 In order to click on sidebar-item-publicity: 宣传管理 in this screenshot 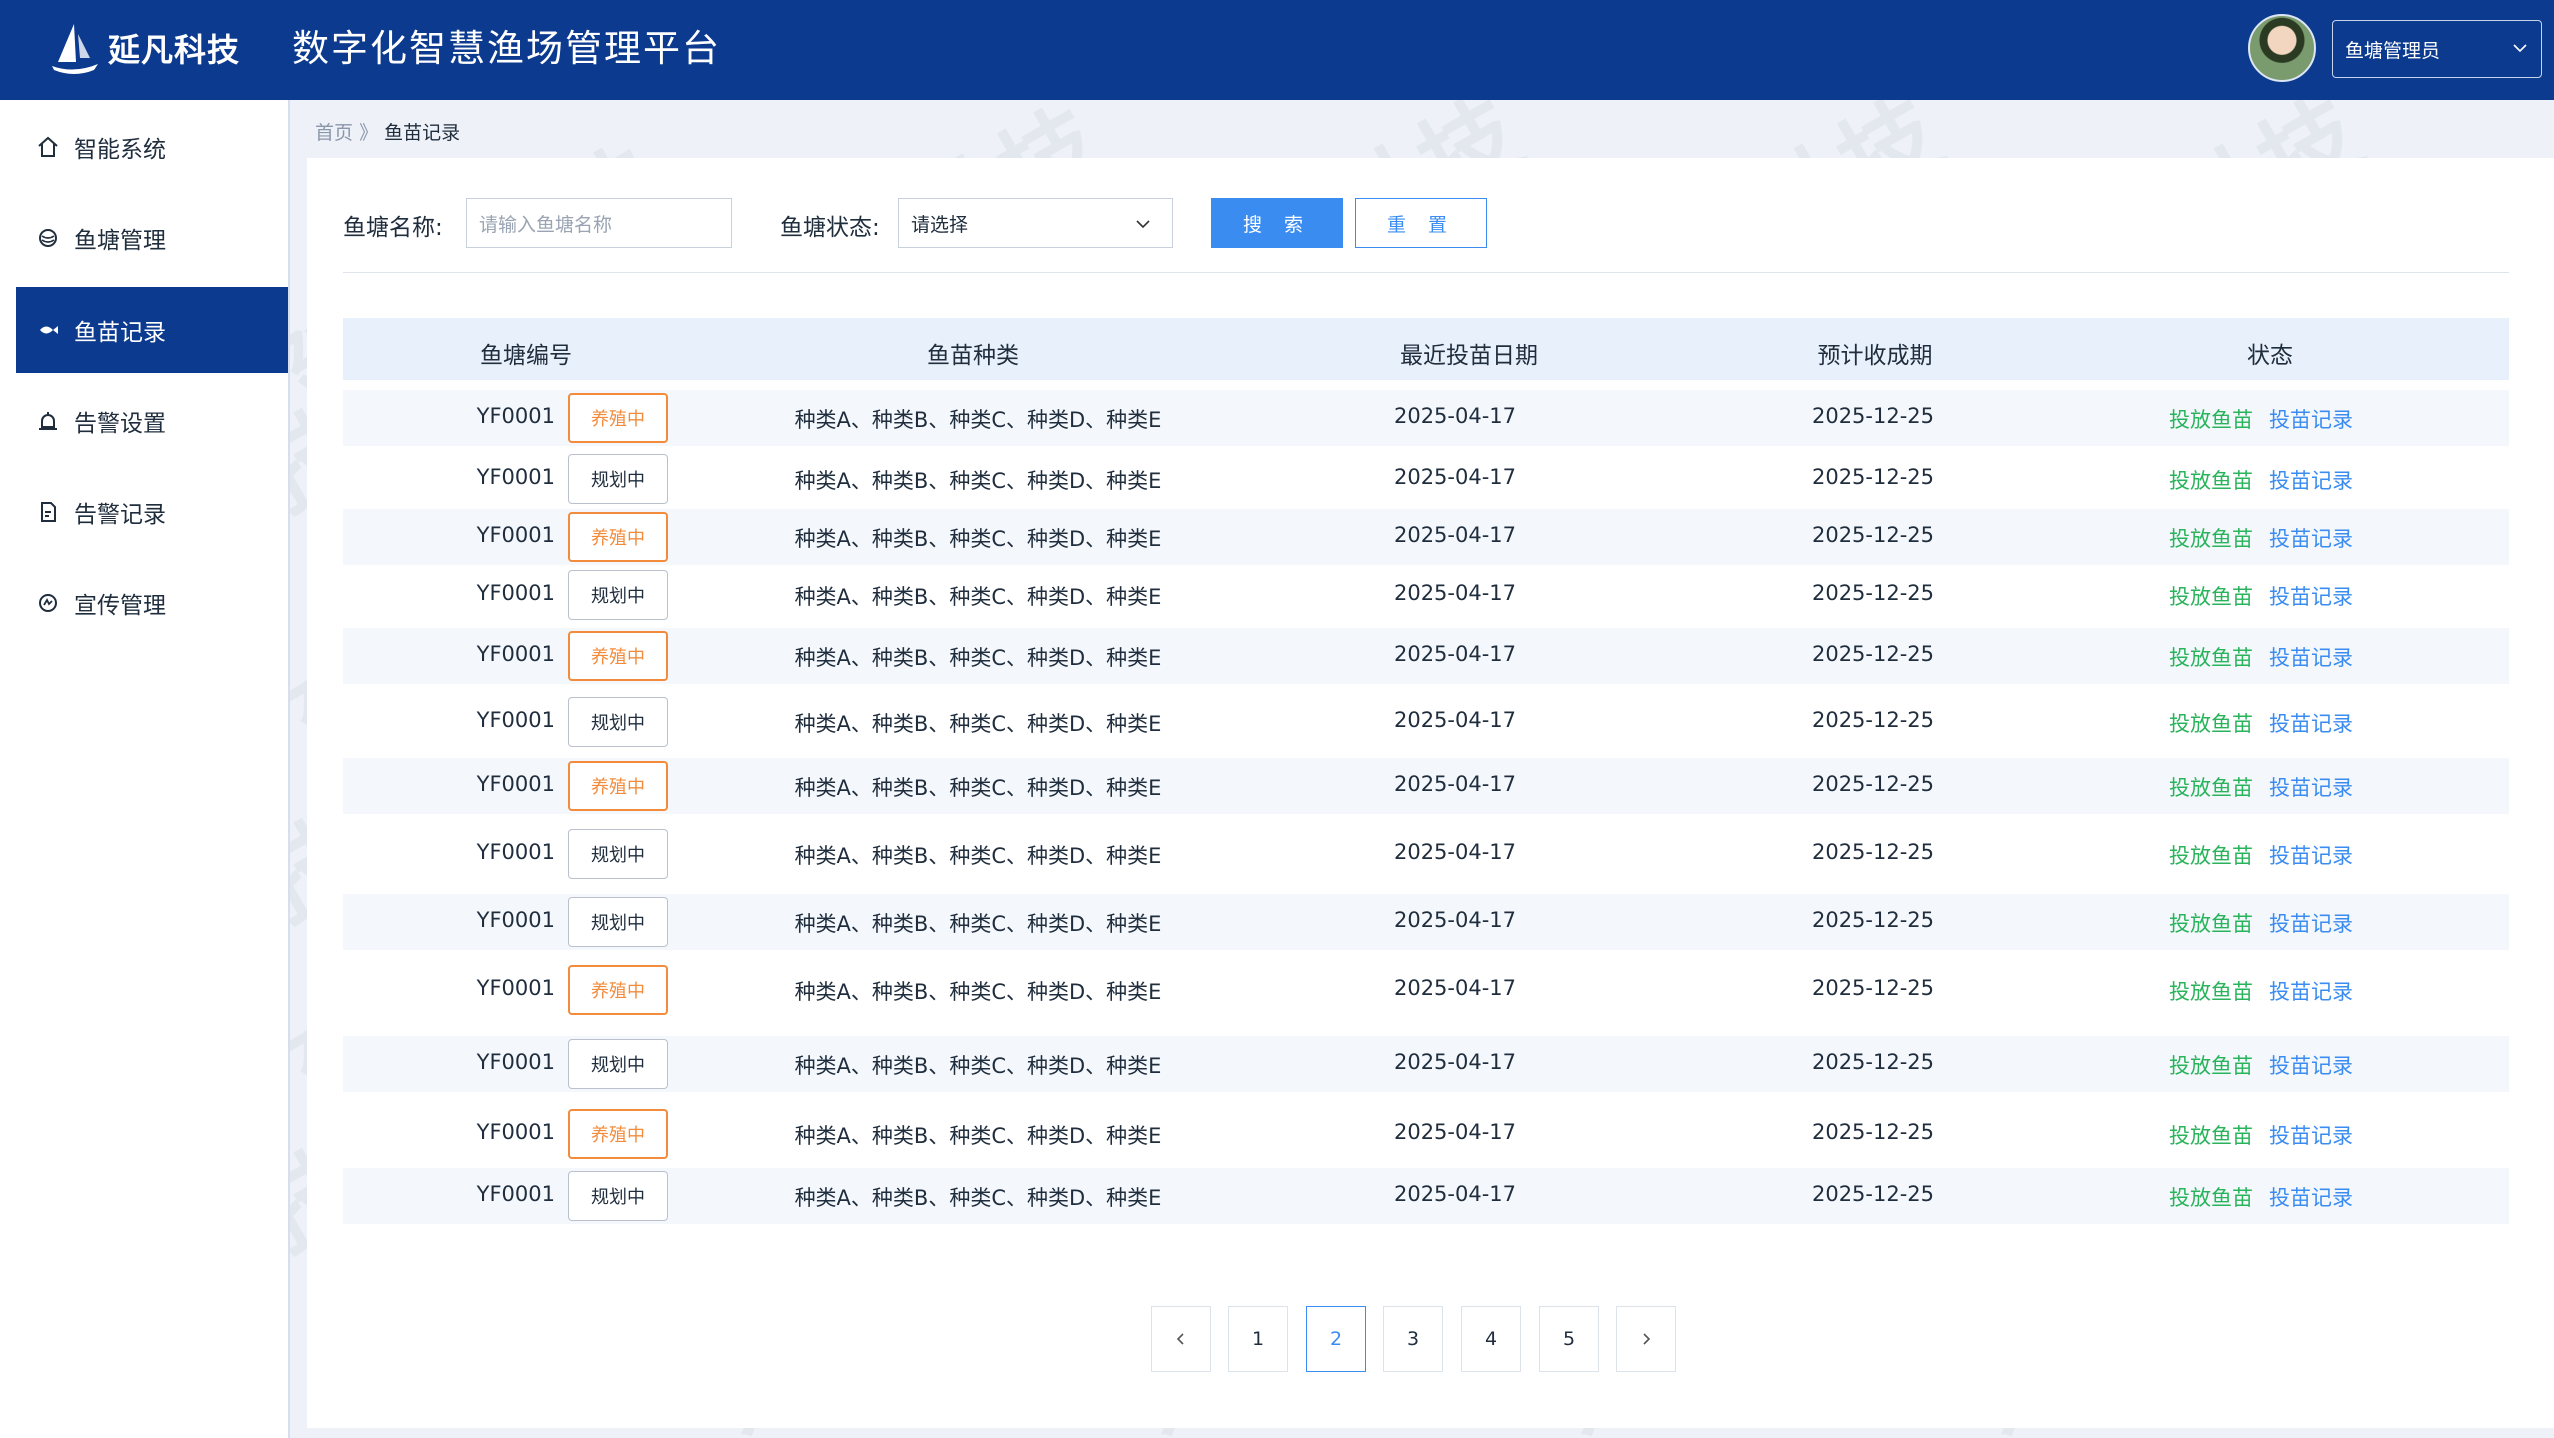, I will do `click(152, 603)`.